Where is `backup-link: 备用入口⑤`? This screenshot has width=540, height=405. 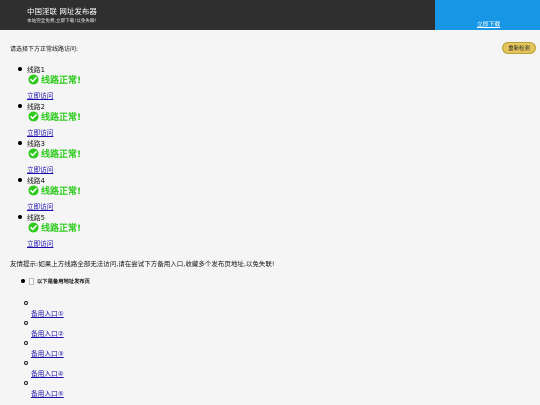
backup-link: 备用入口⑤ is located at coordinates (47, 393).